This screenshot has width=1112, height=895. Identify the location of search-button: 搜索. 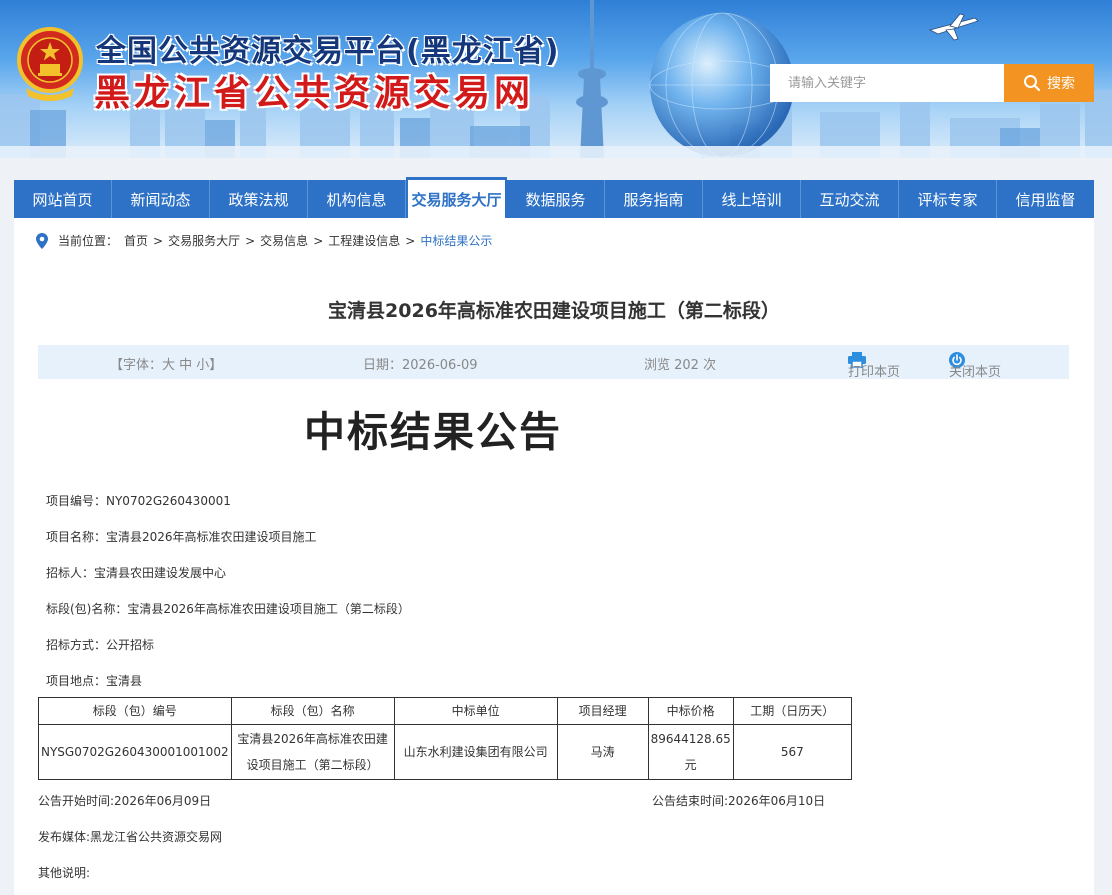
(1049, 83).